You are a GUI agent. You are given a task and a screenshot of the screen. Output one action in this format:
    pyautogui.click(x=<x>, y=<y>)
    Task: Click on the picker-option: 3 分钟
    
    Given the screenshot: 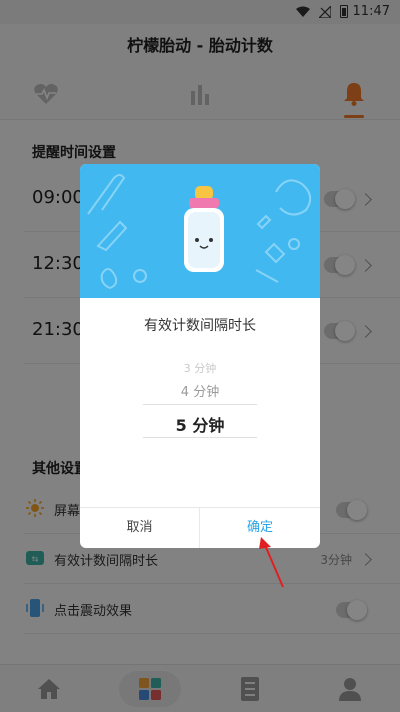 What is the action you would take?
    pyautogui.click(x=200, y=368)
    